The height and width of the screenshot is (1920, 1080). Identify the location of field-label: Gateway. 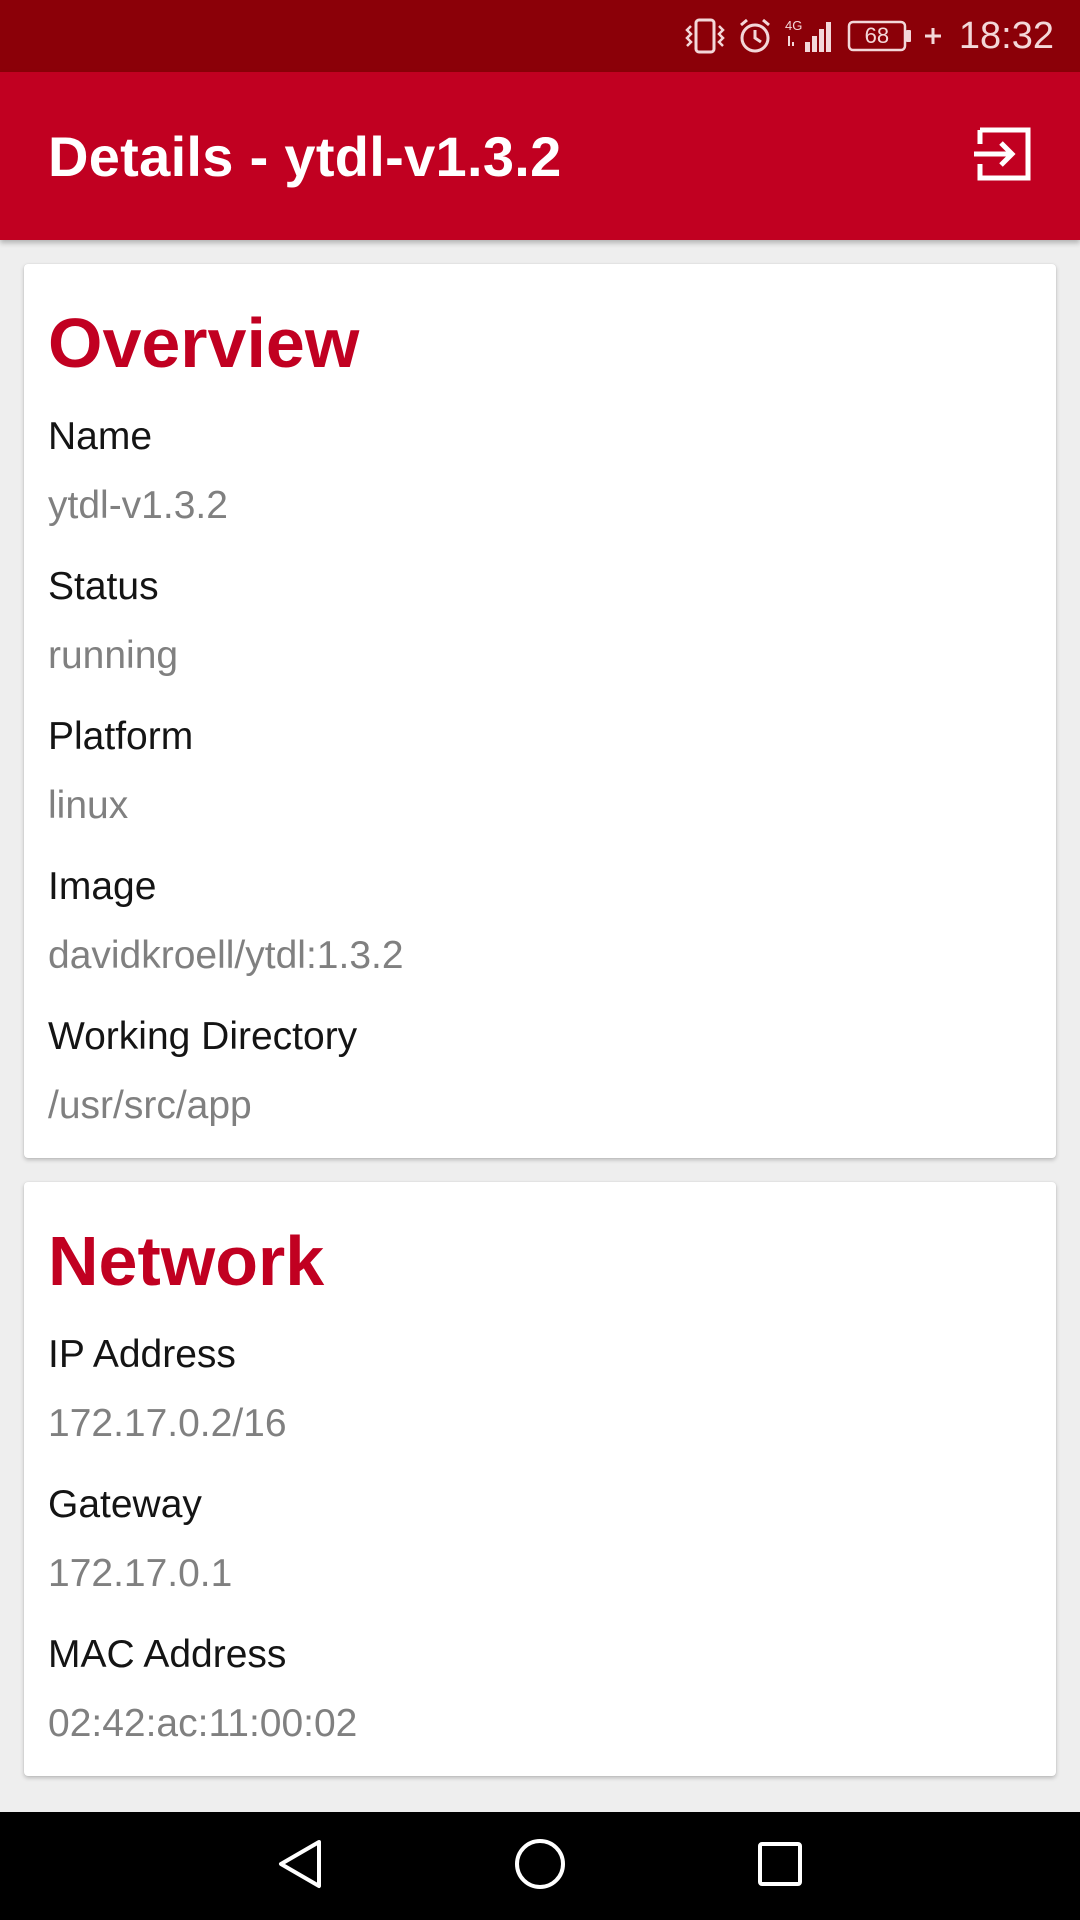
(125, 1504).